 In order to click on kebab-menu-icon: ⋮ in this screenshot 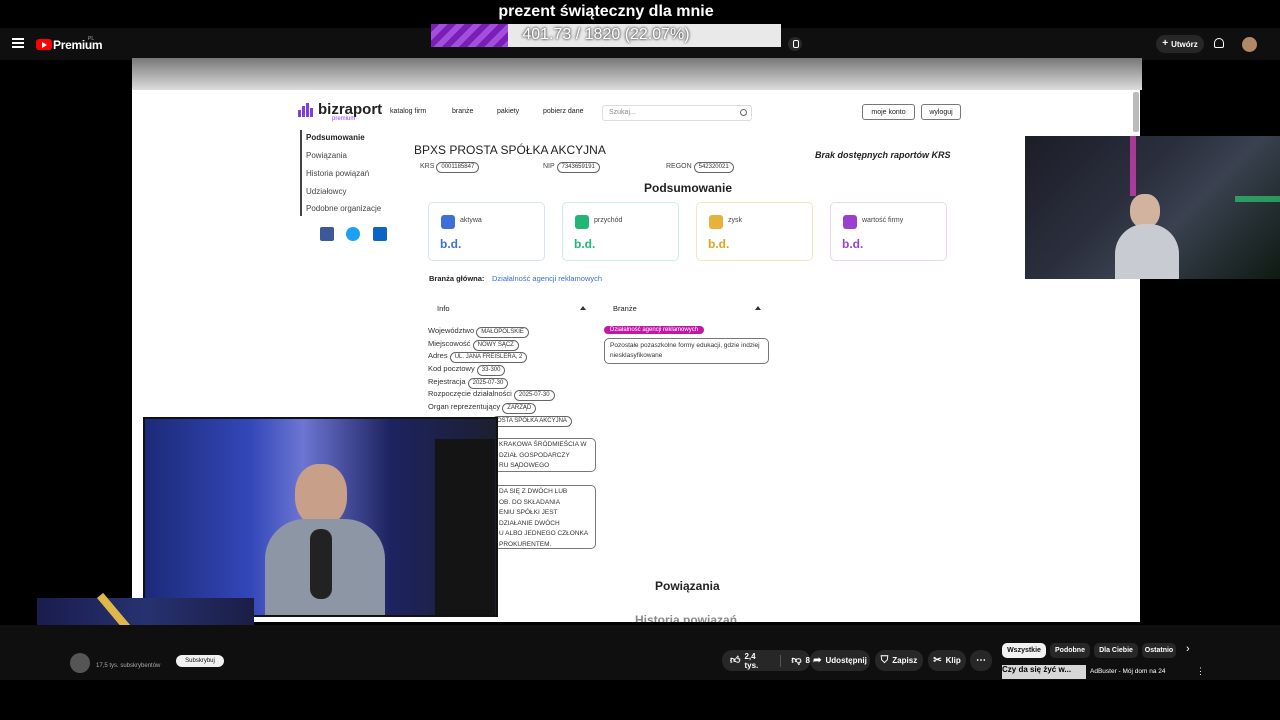, I will do `click(1200, 671)`.